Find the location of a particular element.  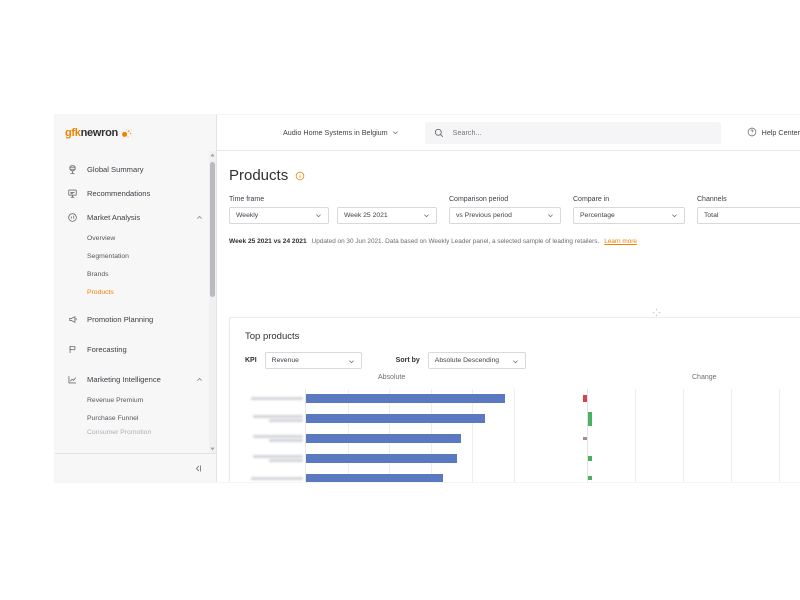

sidebar-sub-label: Brands is located at coordinates (98, 274).